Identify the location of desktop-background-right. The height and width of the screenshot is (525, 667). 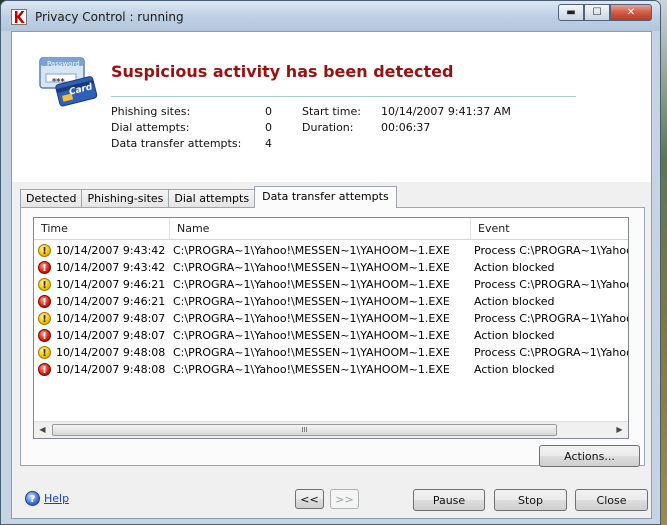
(663, 262).